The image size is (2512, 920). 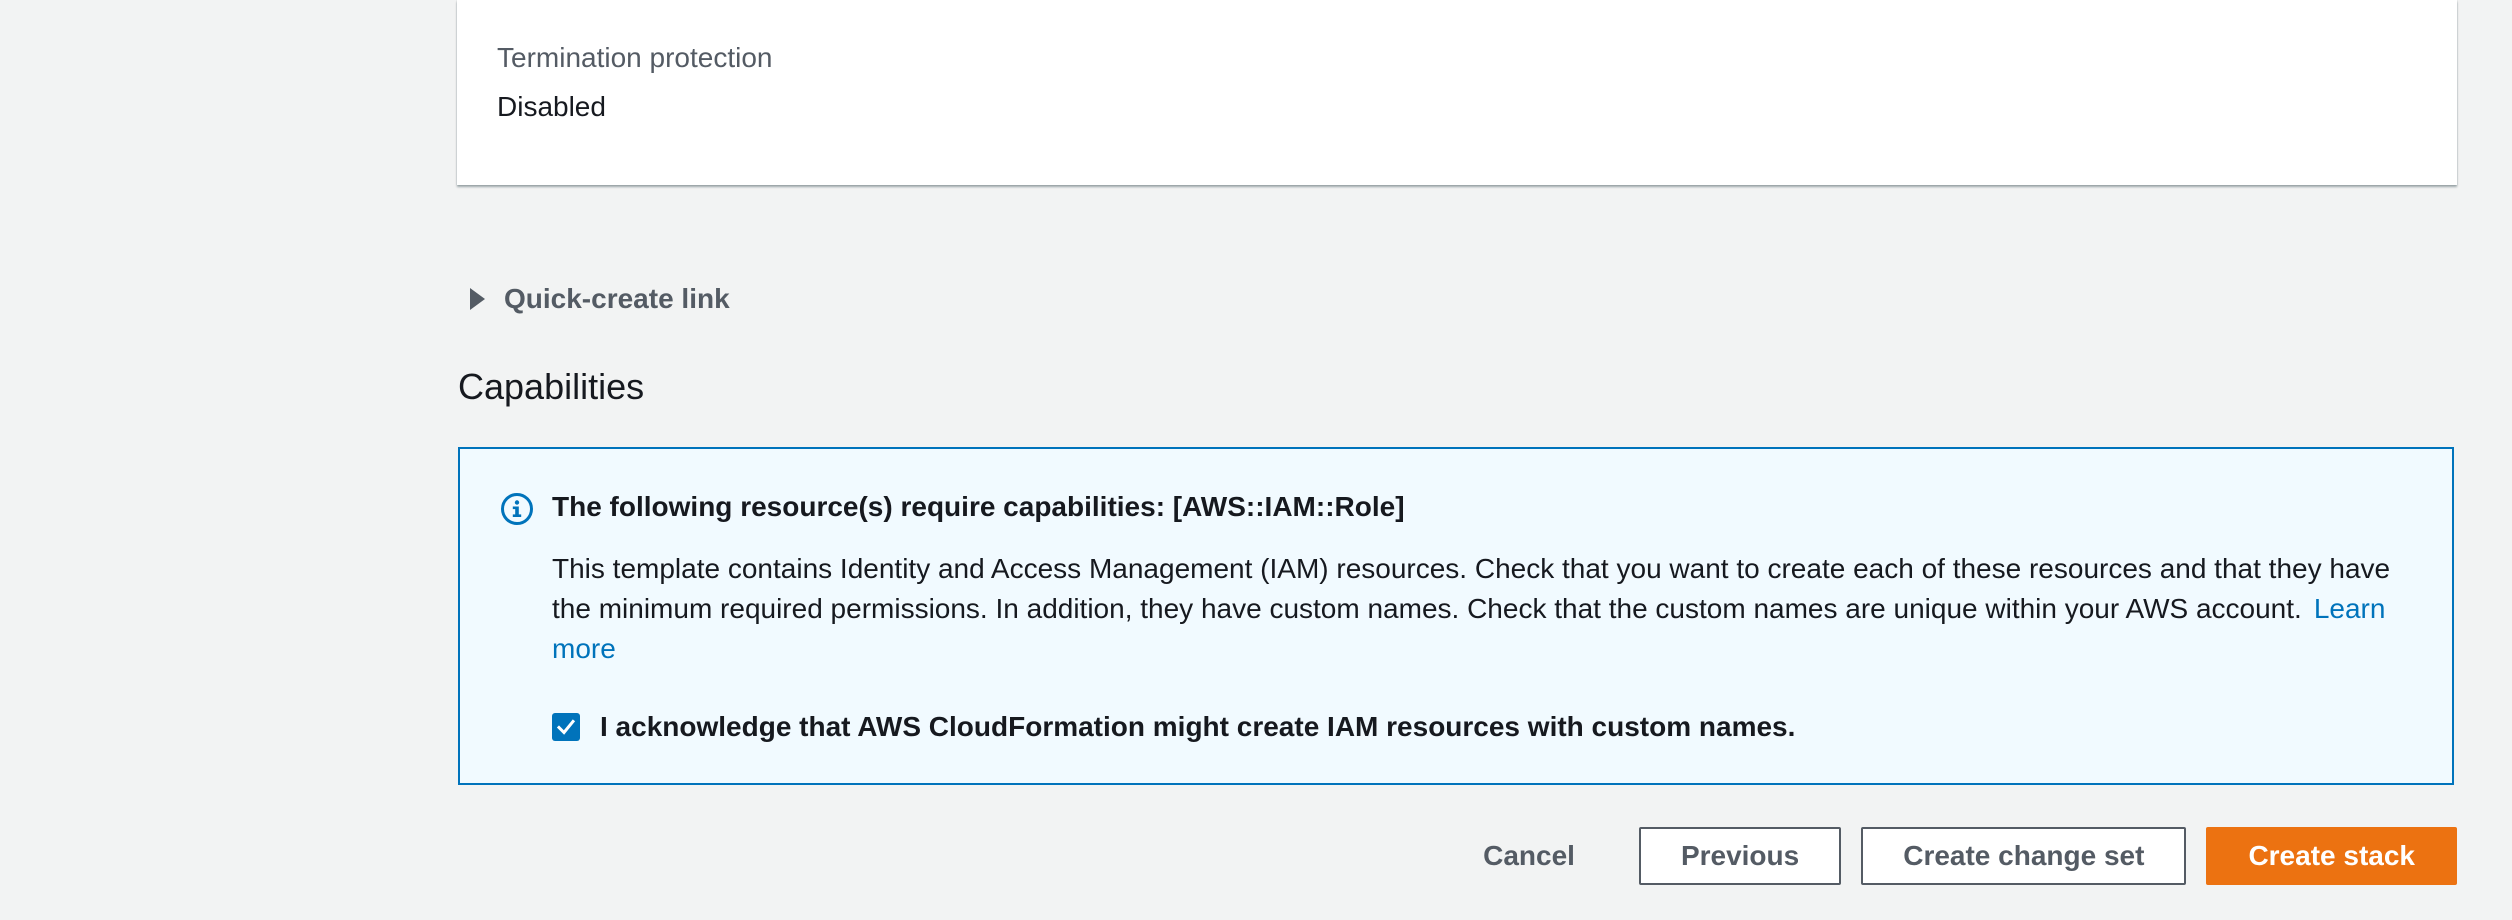 I want to click on cancel-button: Cancel, so click(x=1529, y=856).